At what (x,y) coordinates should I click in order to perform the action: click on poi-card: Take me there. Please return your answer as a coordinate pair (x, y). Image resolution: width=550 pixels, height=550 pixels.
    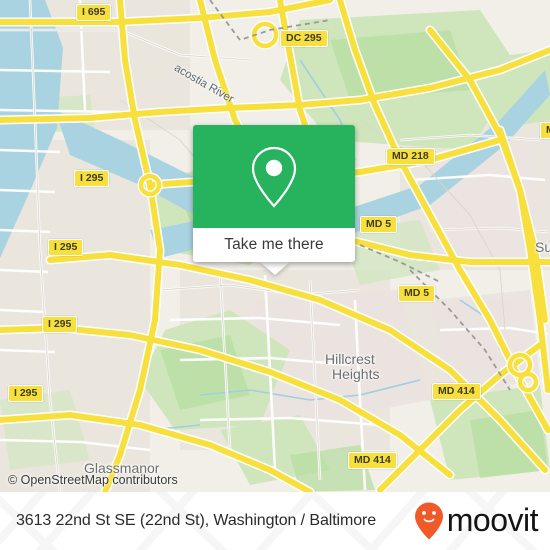
    Looking at the image, I should click on (274, 193).